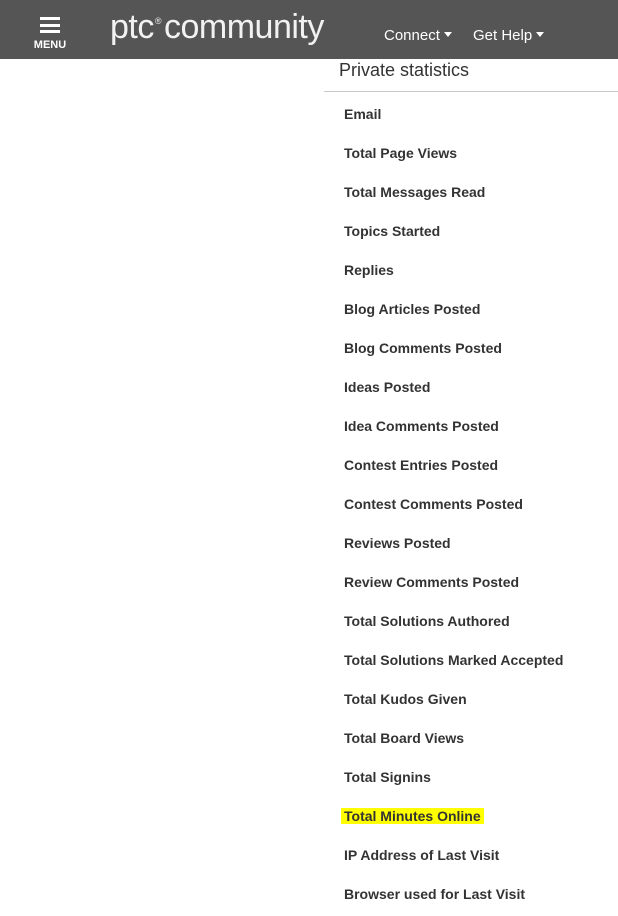 This screenshot has height=916, width=618. I want to click on section-title: Private statistics, so click(404, 70).